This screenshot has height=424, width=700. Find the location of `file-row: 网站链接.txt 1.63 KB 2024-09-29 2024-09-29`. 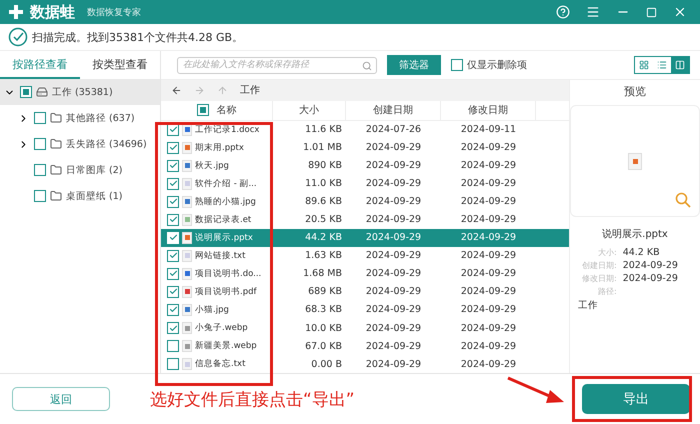

file-row: 网站链接.txt 1.63 KB 2024-09-29 2024-09-29 is located at coordinates (365, 255).